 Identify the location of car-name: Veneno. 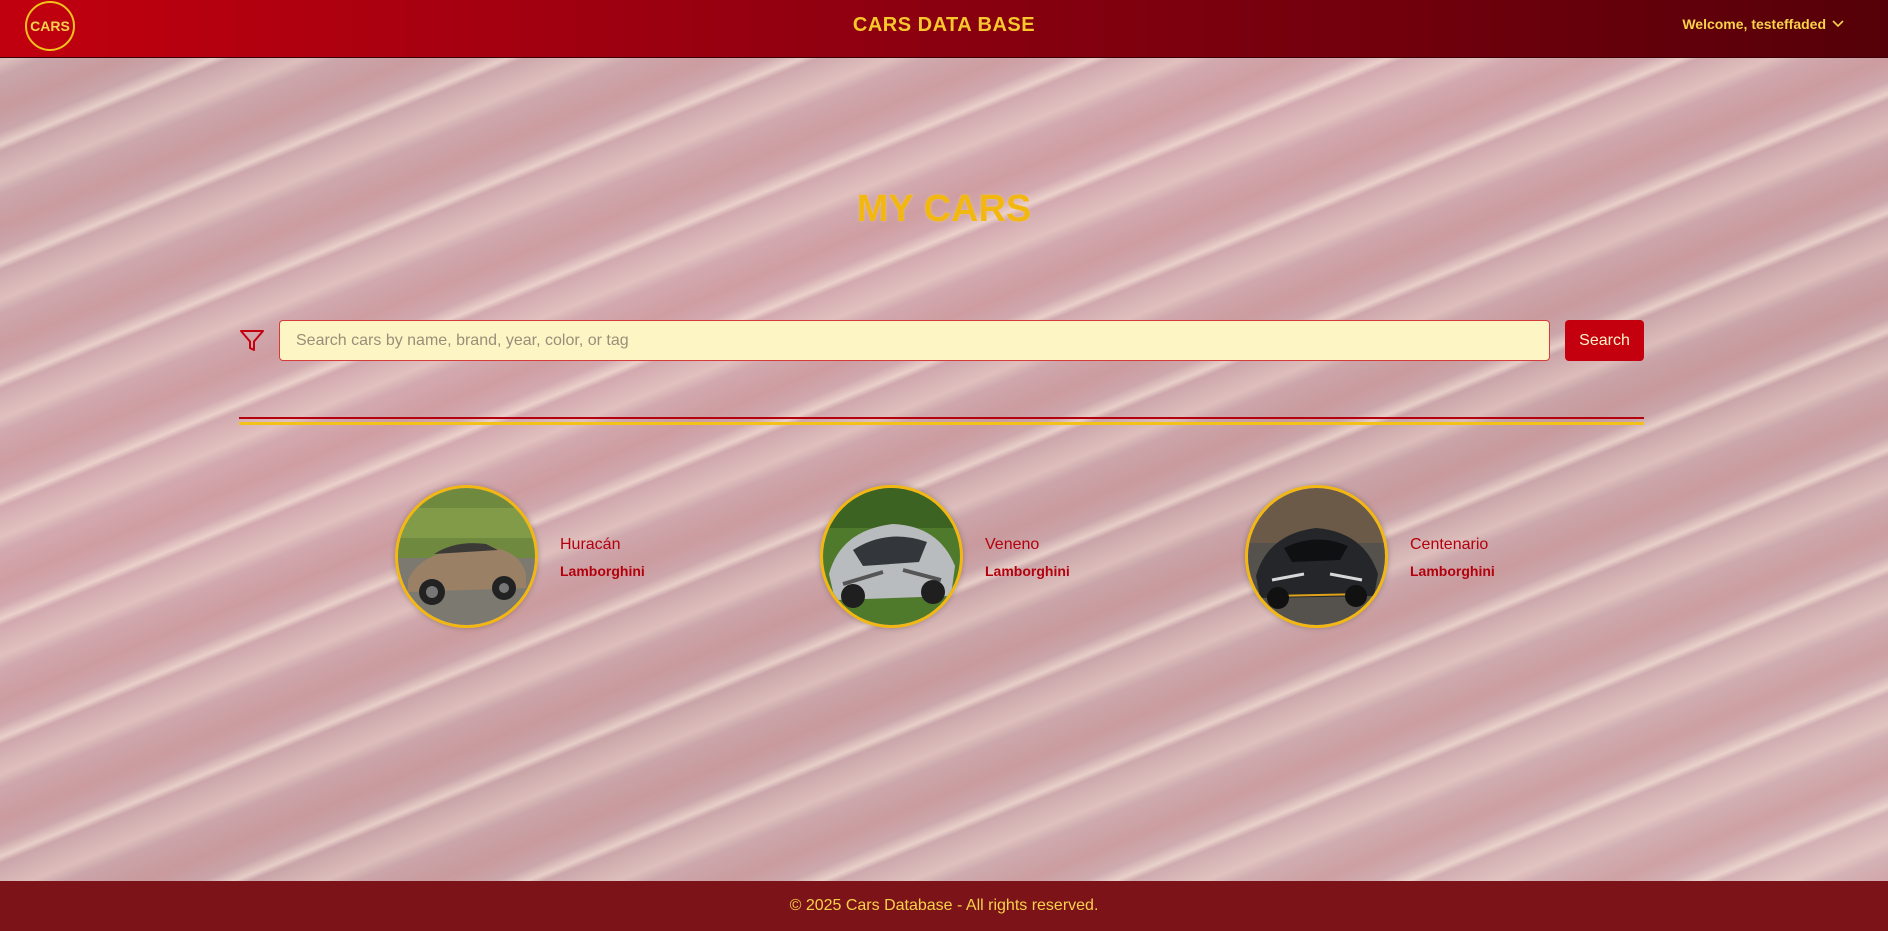
(1012, 544).